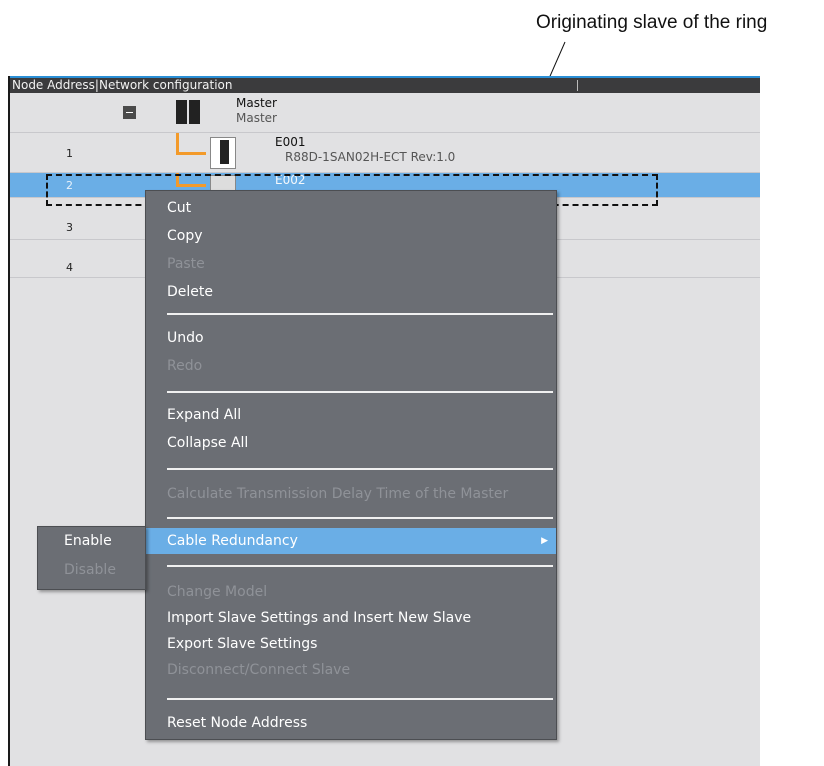 This screenshot has width=824, height=766. What do you see at coordinates (370, 157) in the screenshot?
I see `node-model: R88D-1SAN02H-ECT Rev:1.0` at bounding box center [370, 157].